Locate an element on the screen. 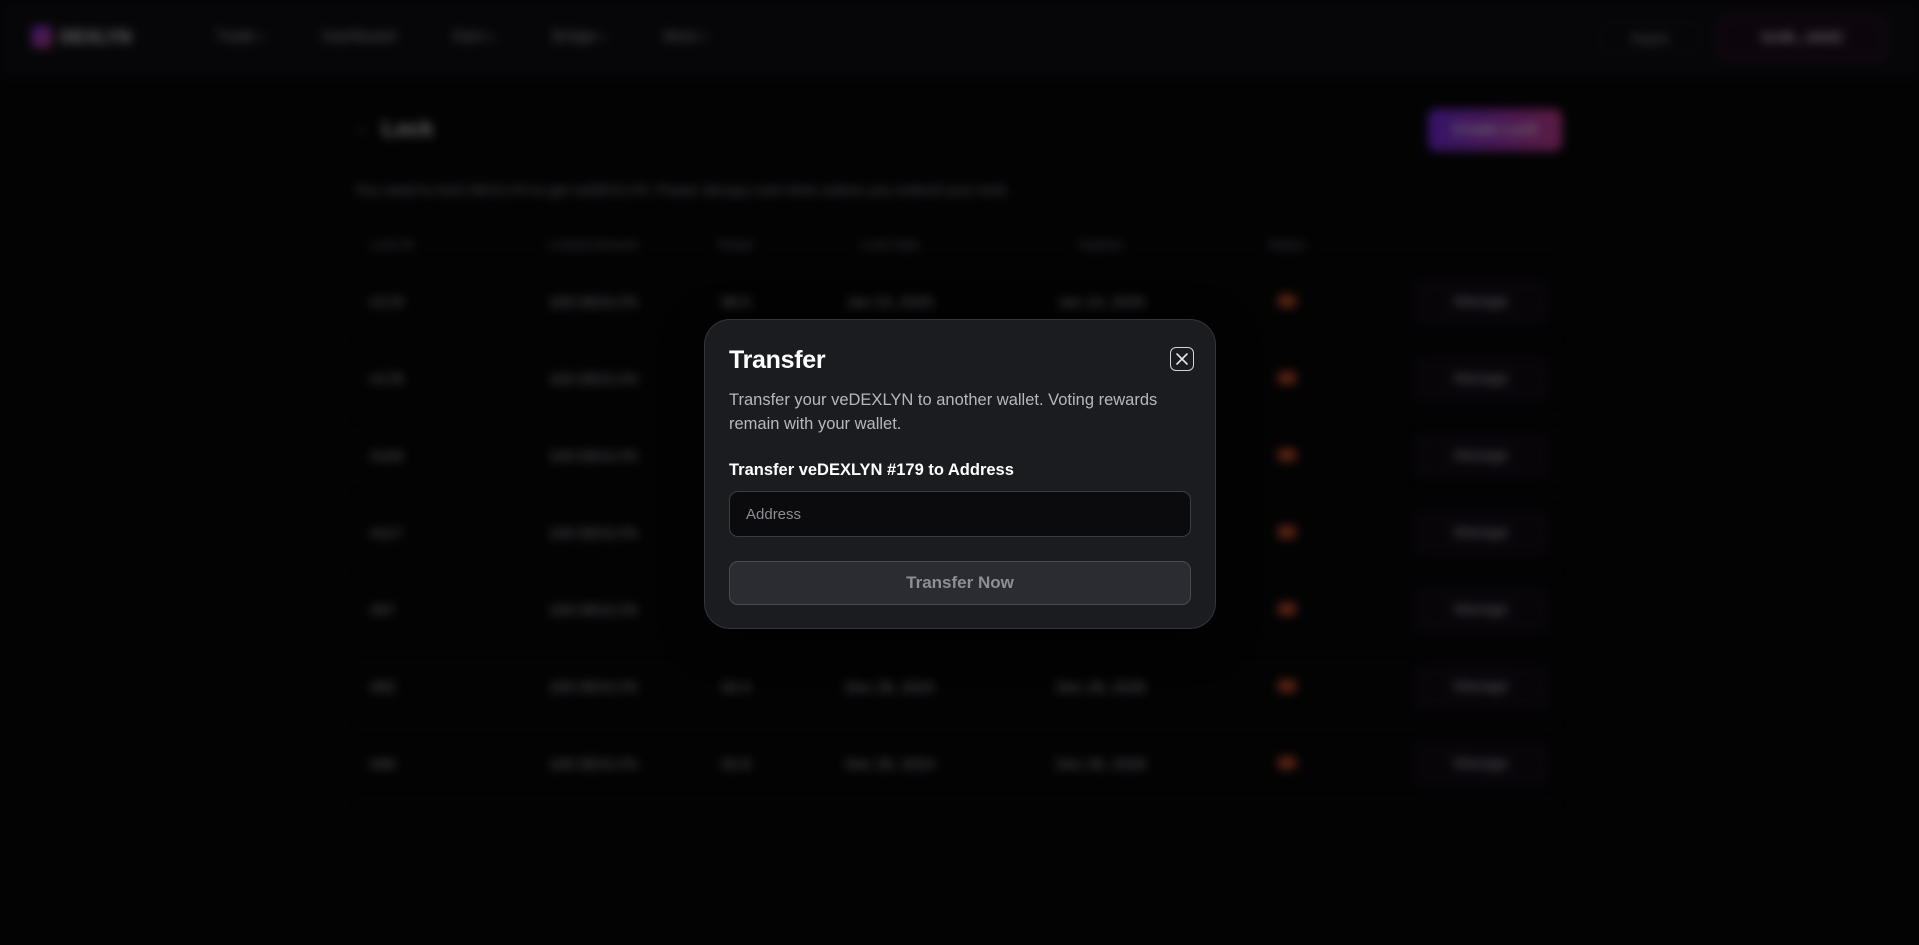 This screenshot has width=1919, height=945. column-header: Expires is located at coordinates (1101, 244).